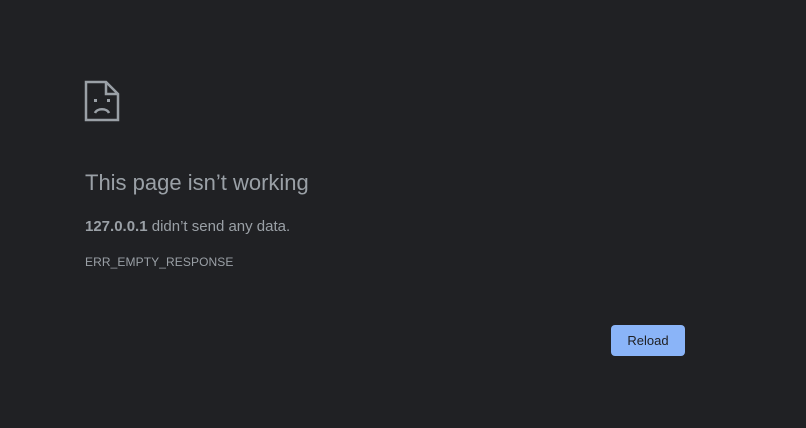 The width and height of the screenshot is (806, 428). What do you see at coordinates (648, 340) in the screenshot?
I see `reload-button: Reload` at bounding box center [648, 340].